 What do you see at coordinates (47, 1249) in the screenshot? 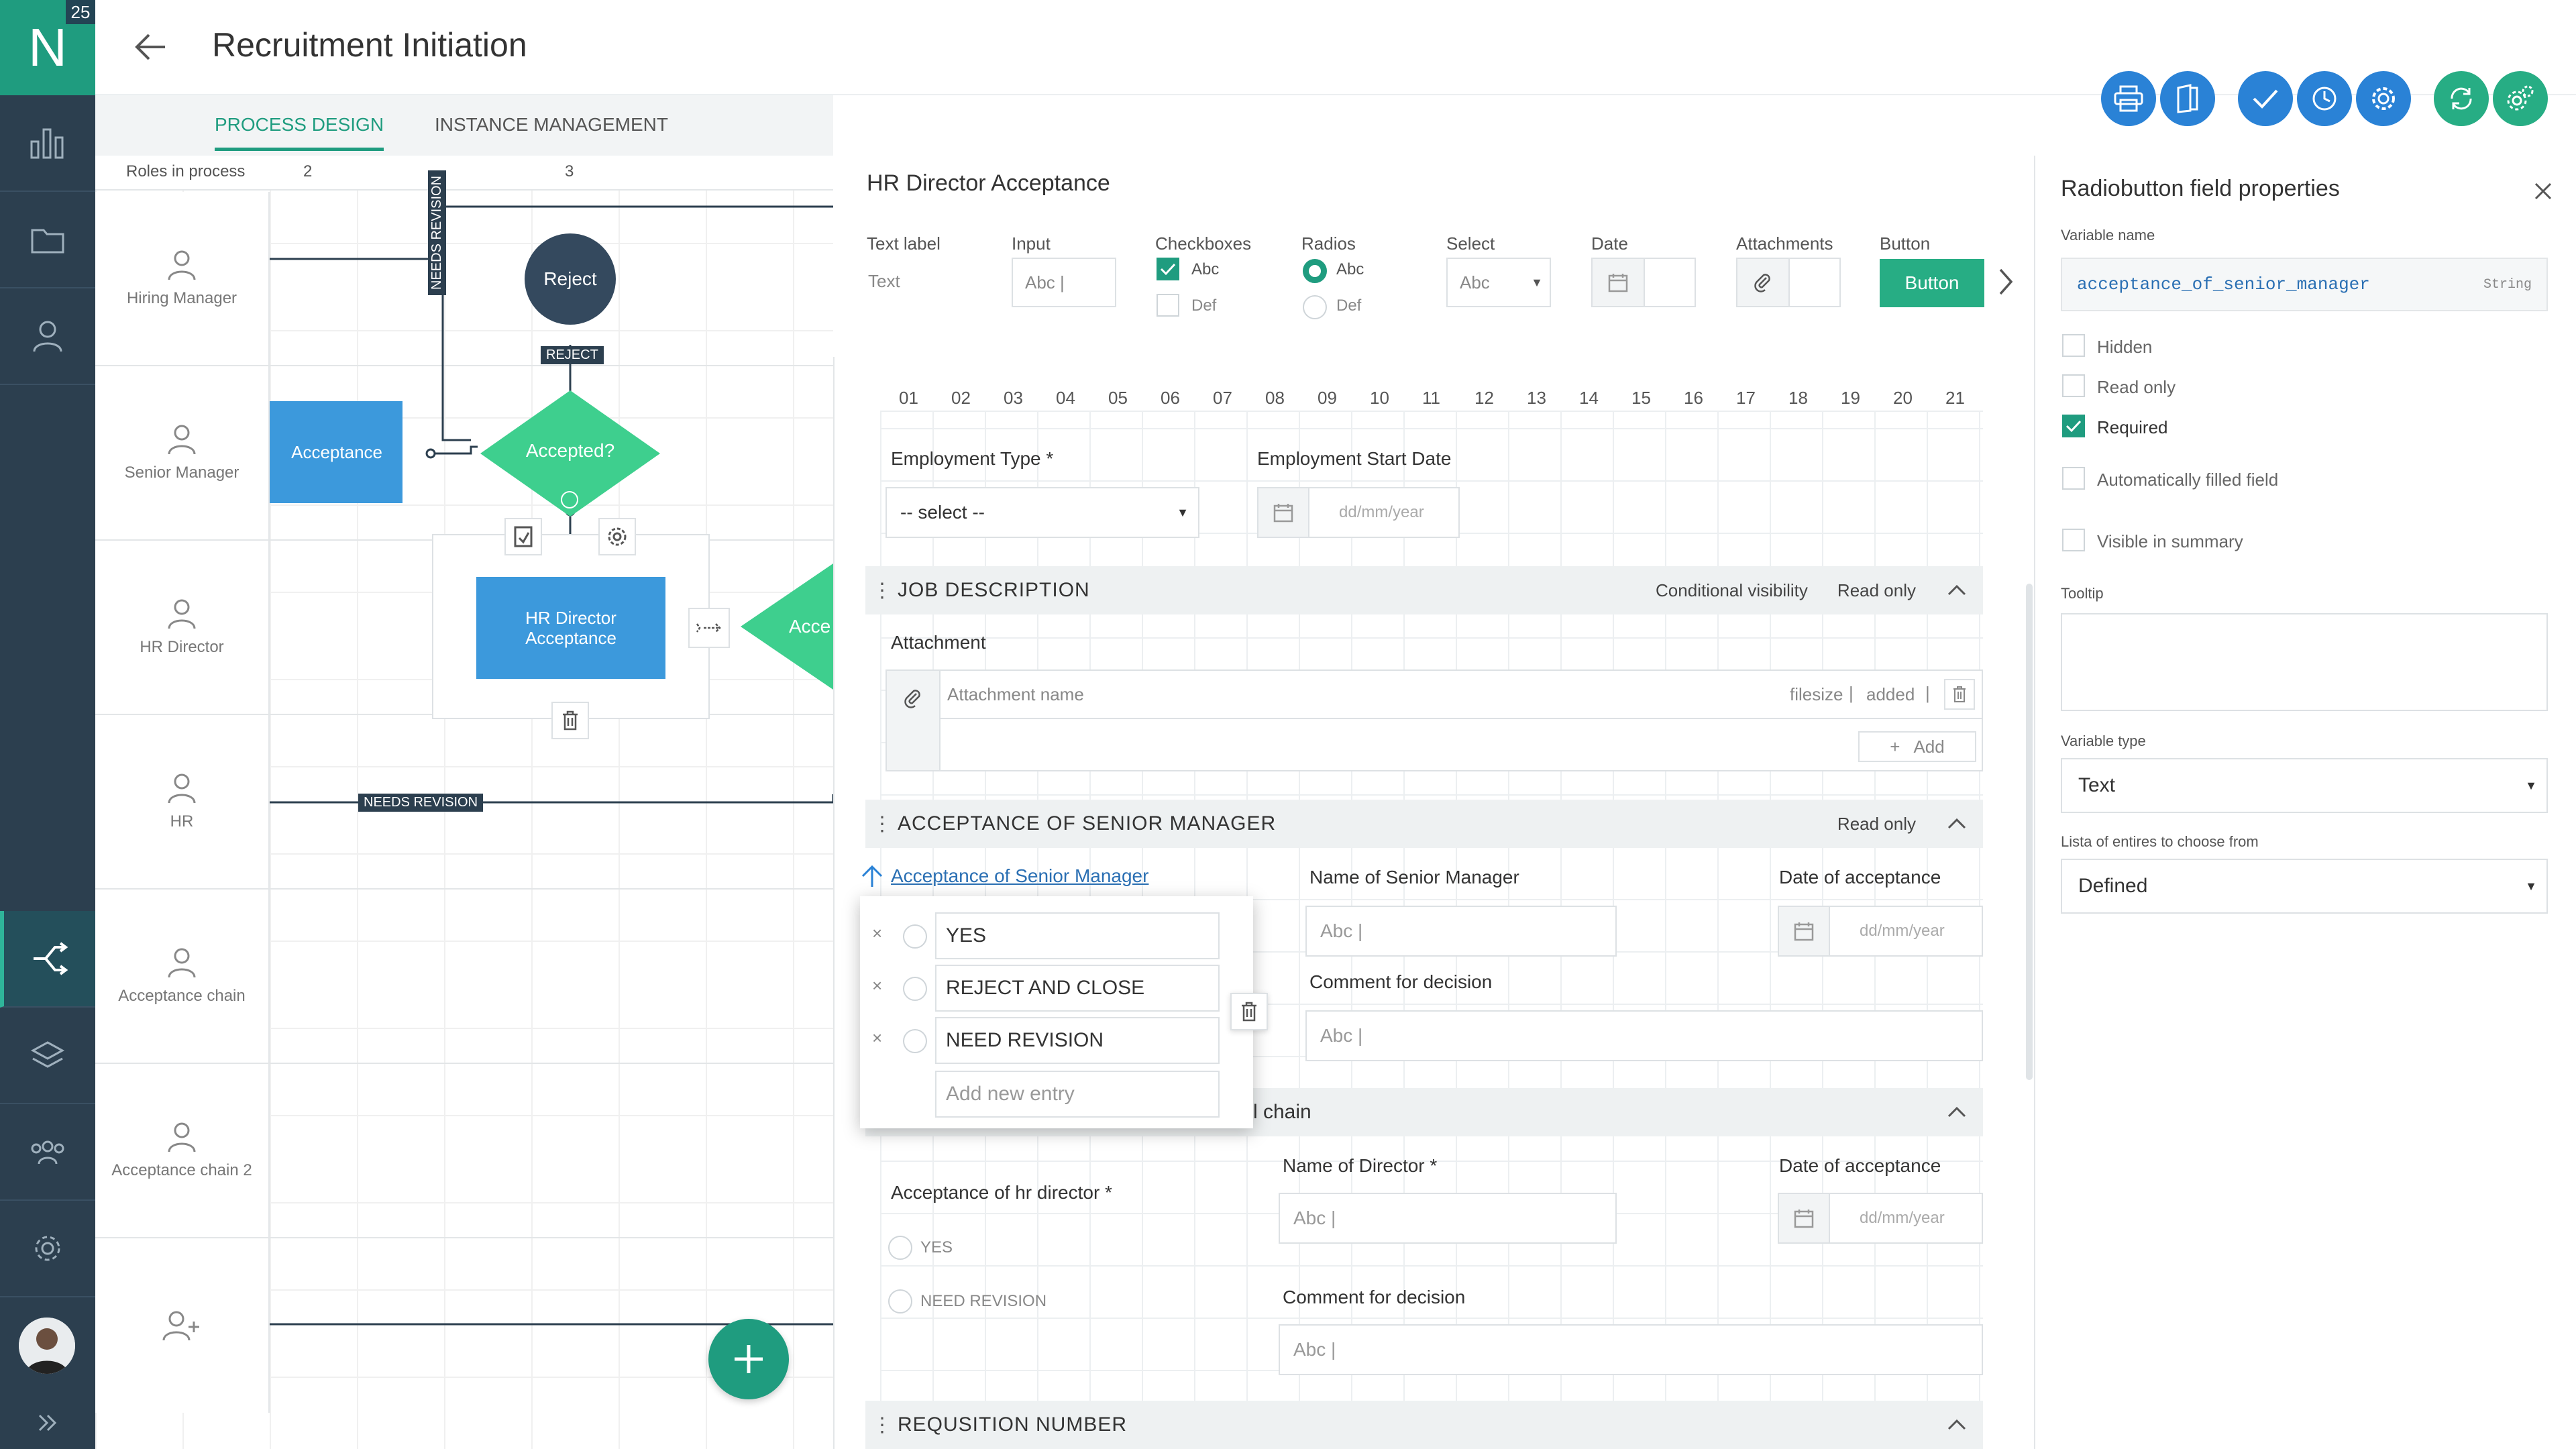
I see `nav-settings` at bounding box center [47, 1249].